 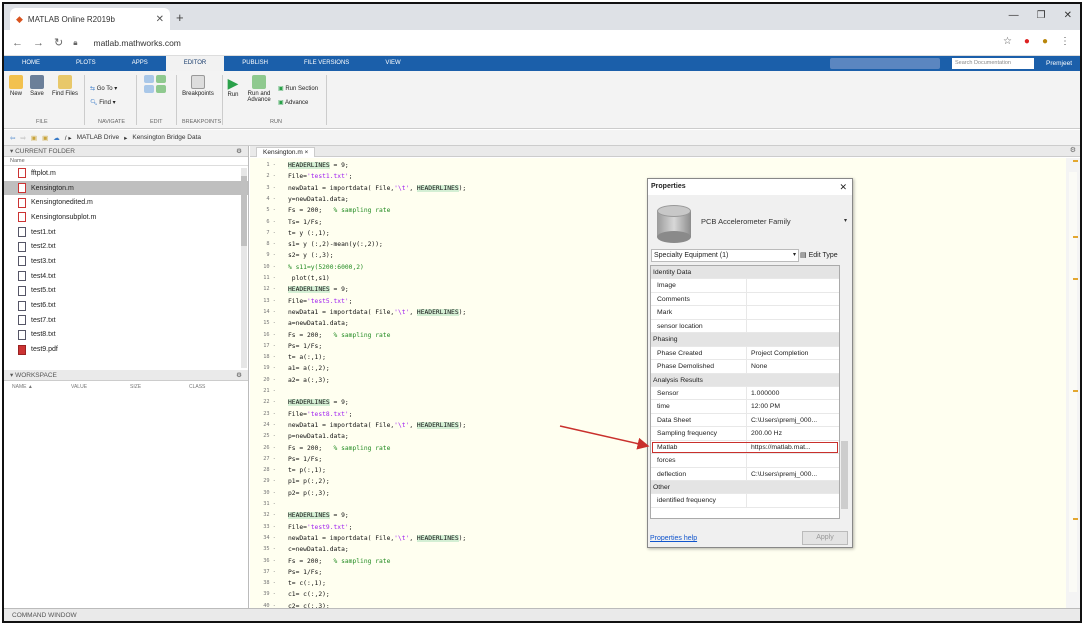 What do you see at coordinates (745, 326) in the screenshot?
I see `property-row: sensor location` at bounding box center [745, 326].